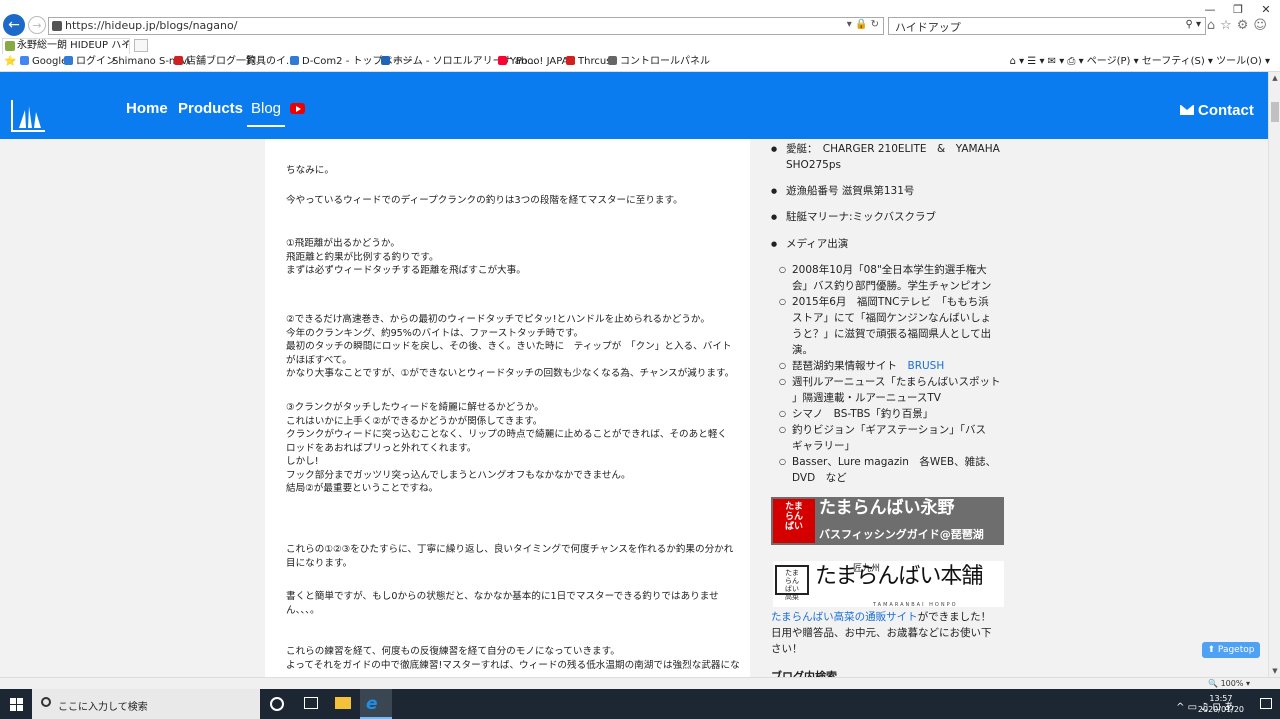  What do you see at coordinates (1274, 671) in the screenshot?
I see `scroll-down-icon: ▼` at bounding box center [1274, 671].